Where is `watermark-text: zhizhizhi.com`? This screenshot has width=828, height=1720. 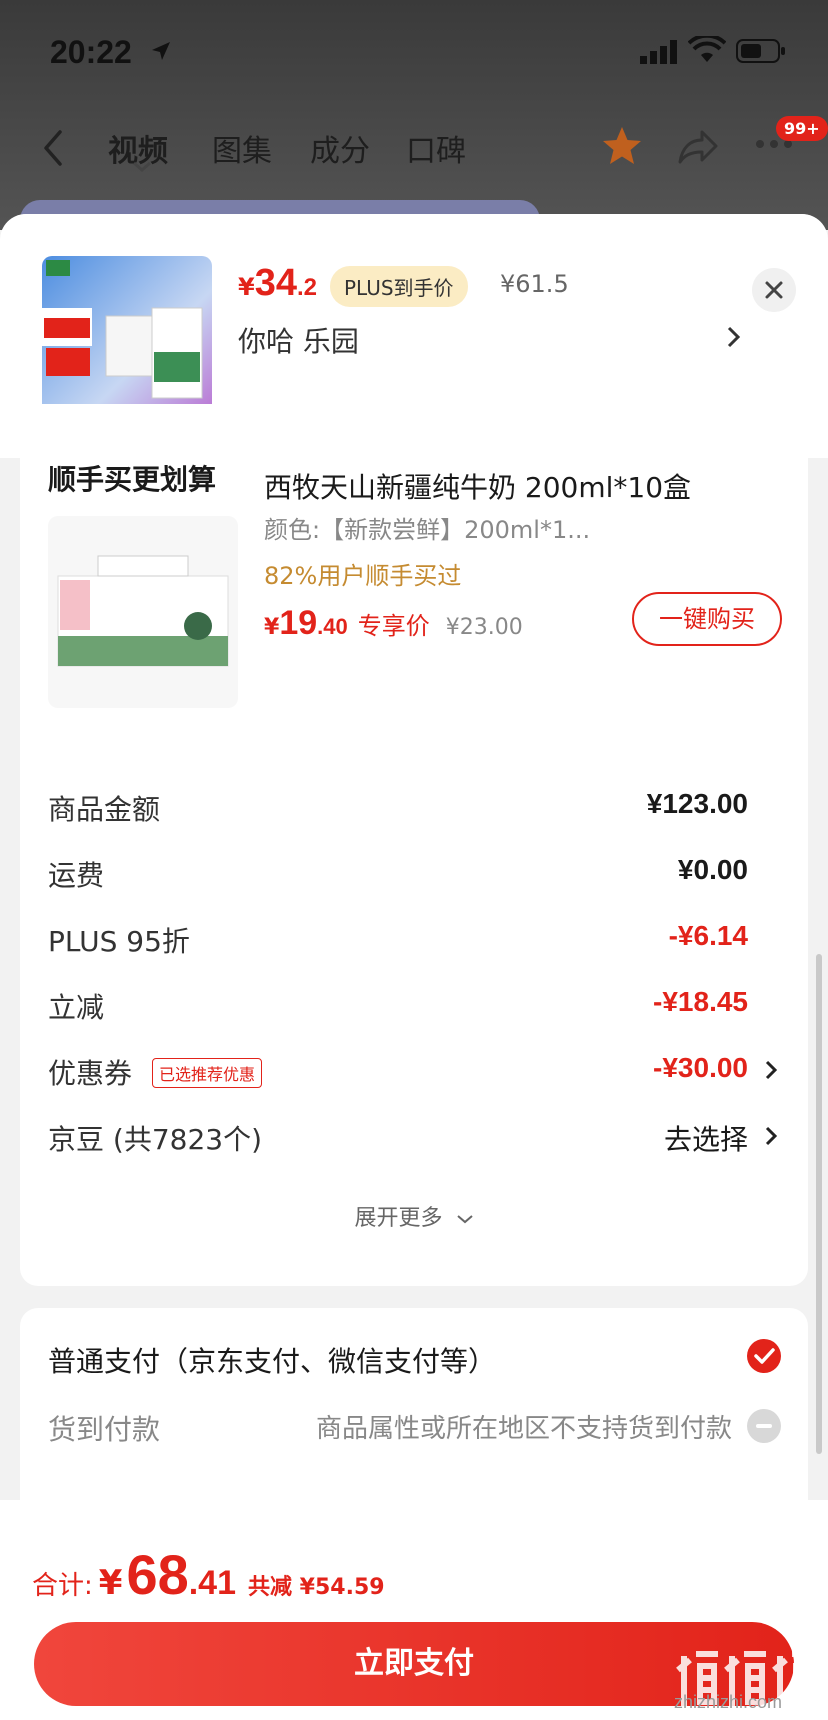 watermark-text: zhizhizhi.com is located at coordinates (728, 1702).